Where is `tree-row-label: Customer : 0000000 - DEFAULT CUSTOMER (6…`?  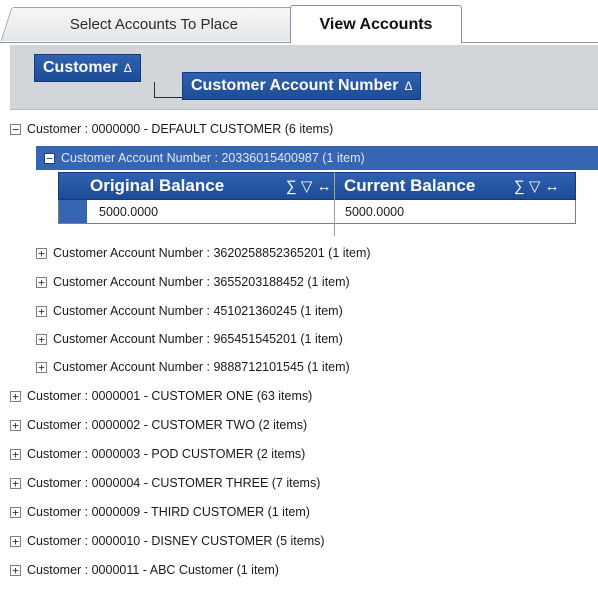
tree-row-label: Customer : 0000000 - DEFAULT CUSTOMER (6… is located at coordinates (180, 129).